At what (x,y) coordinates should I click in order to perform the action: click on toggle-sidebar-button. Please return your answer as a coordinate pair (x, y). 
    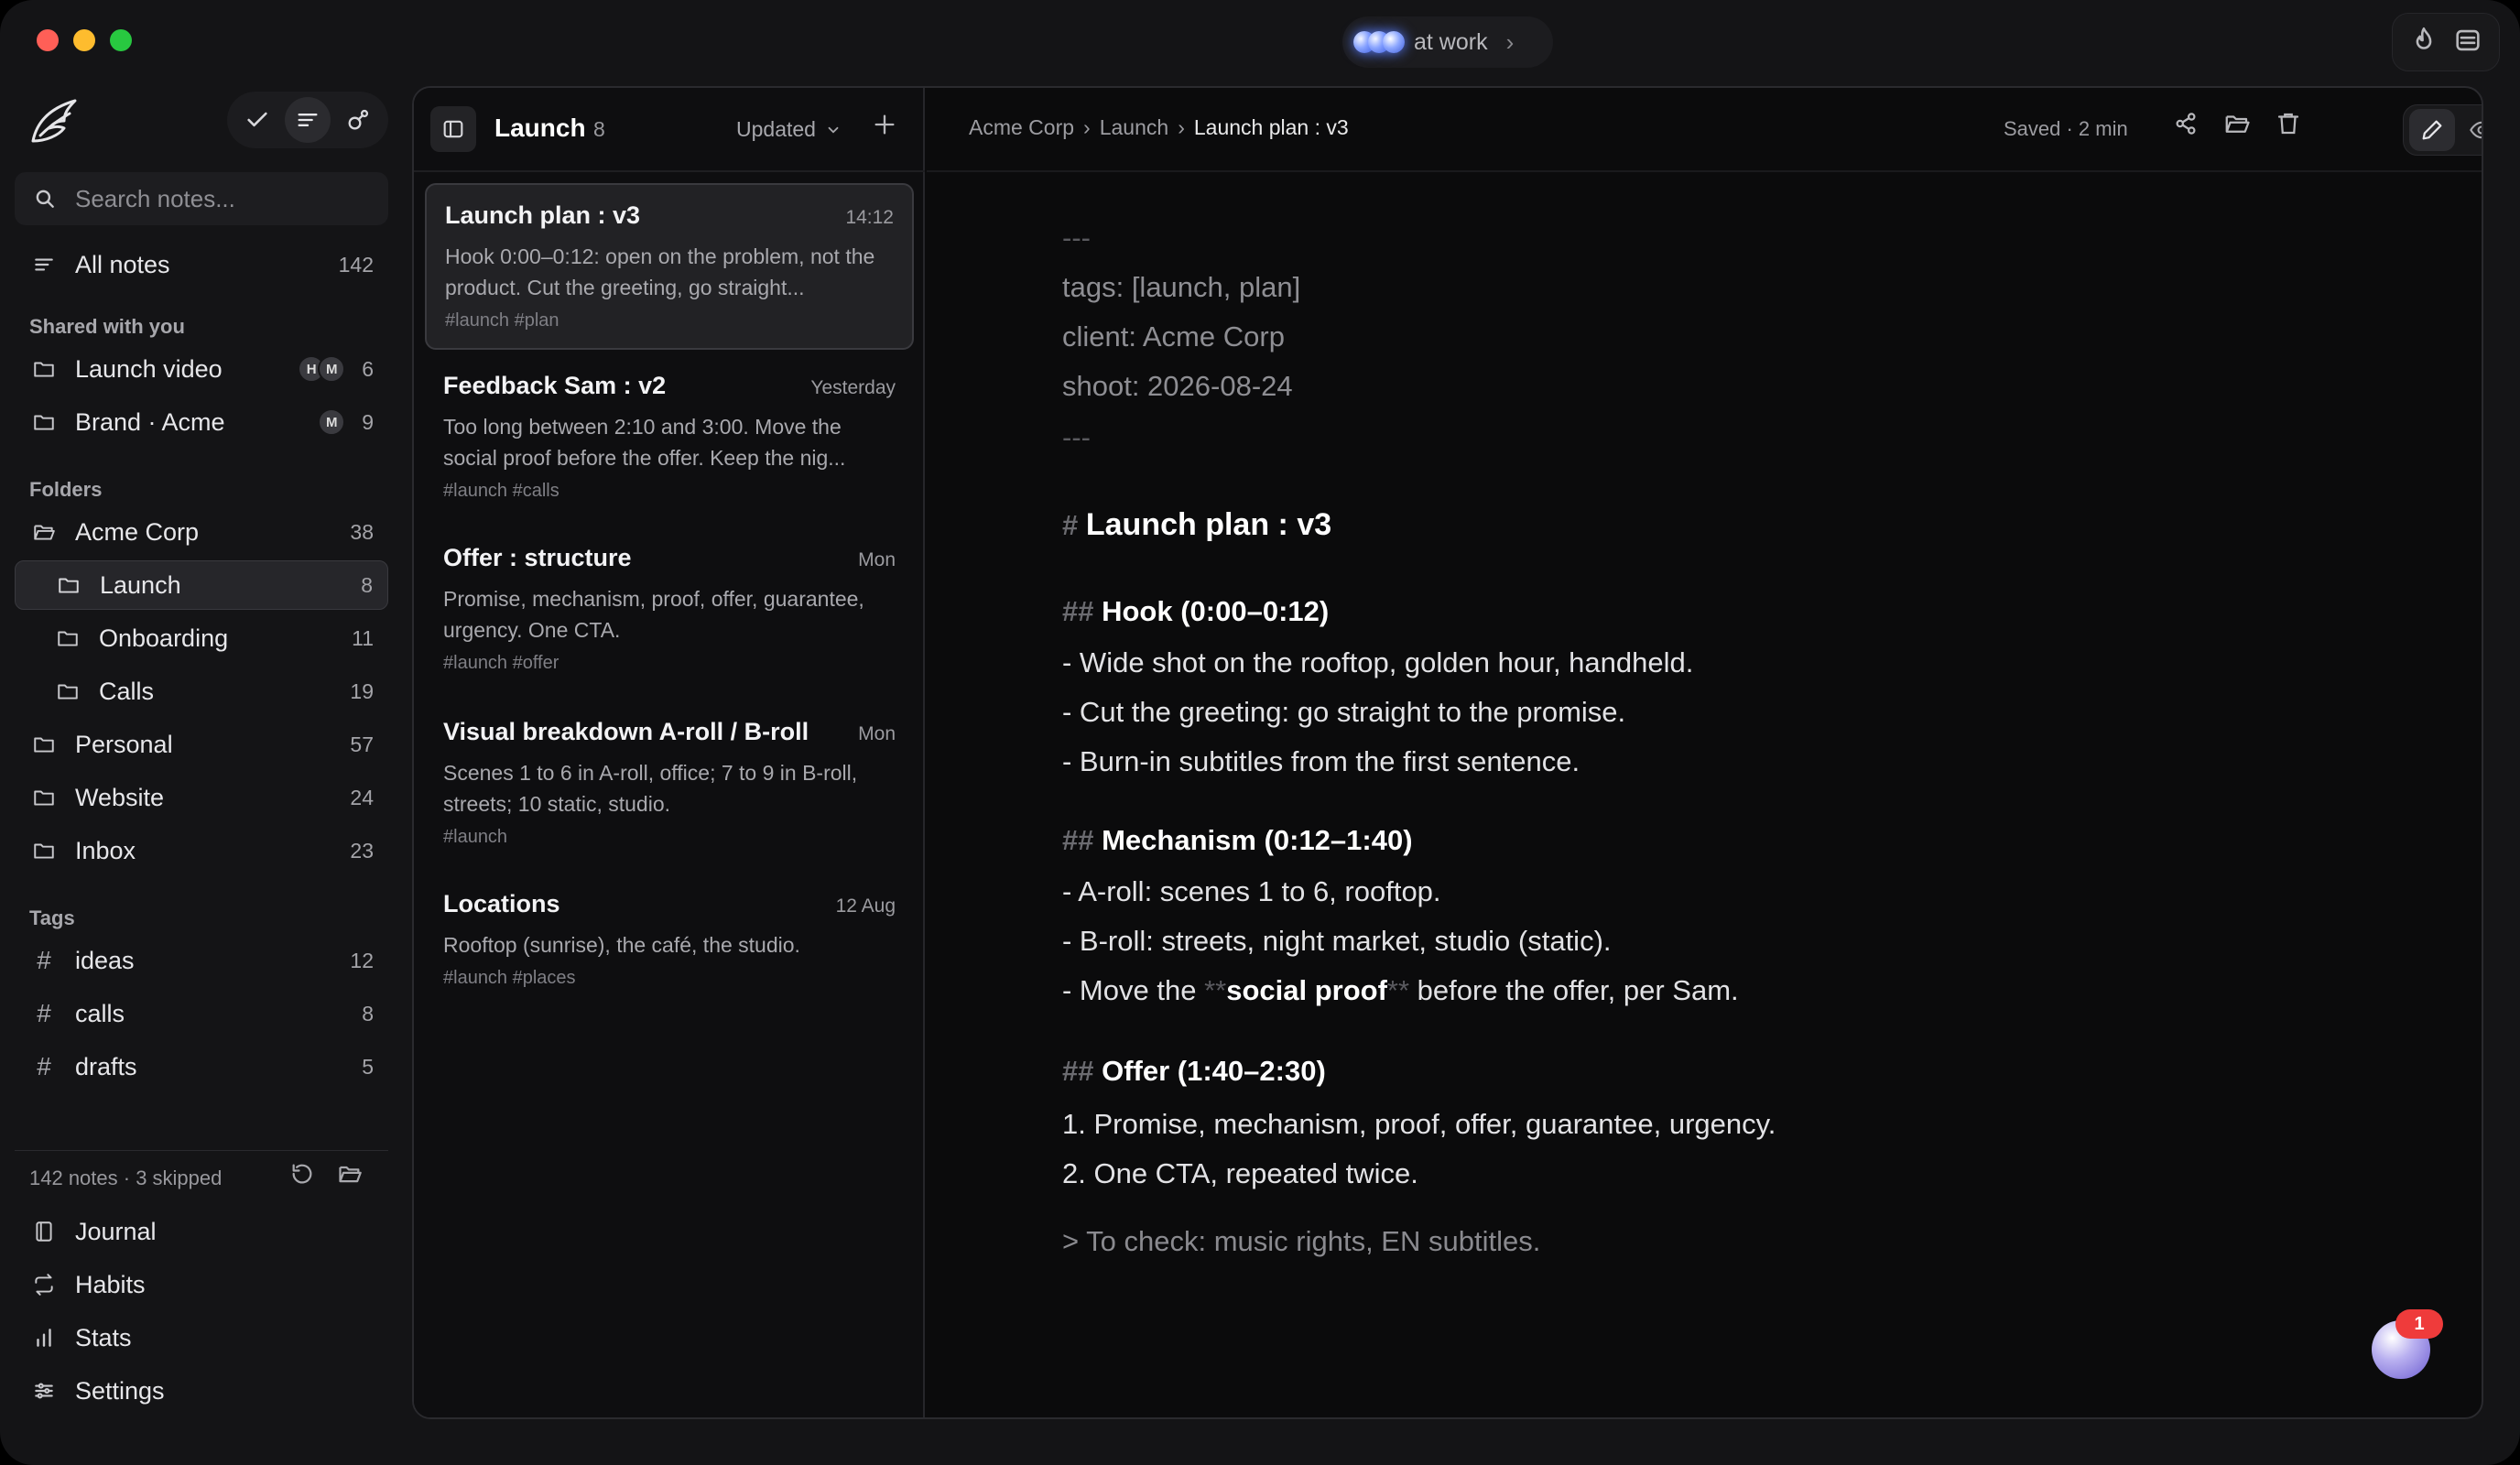
    Looking at the image, I should click on (453, 129).